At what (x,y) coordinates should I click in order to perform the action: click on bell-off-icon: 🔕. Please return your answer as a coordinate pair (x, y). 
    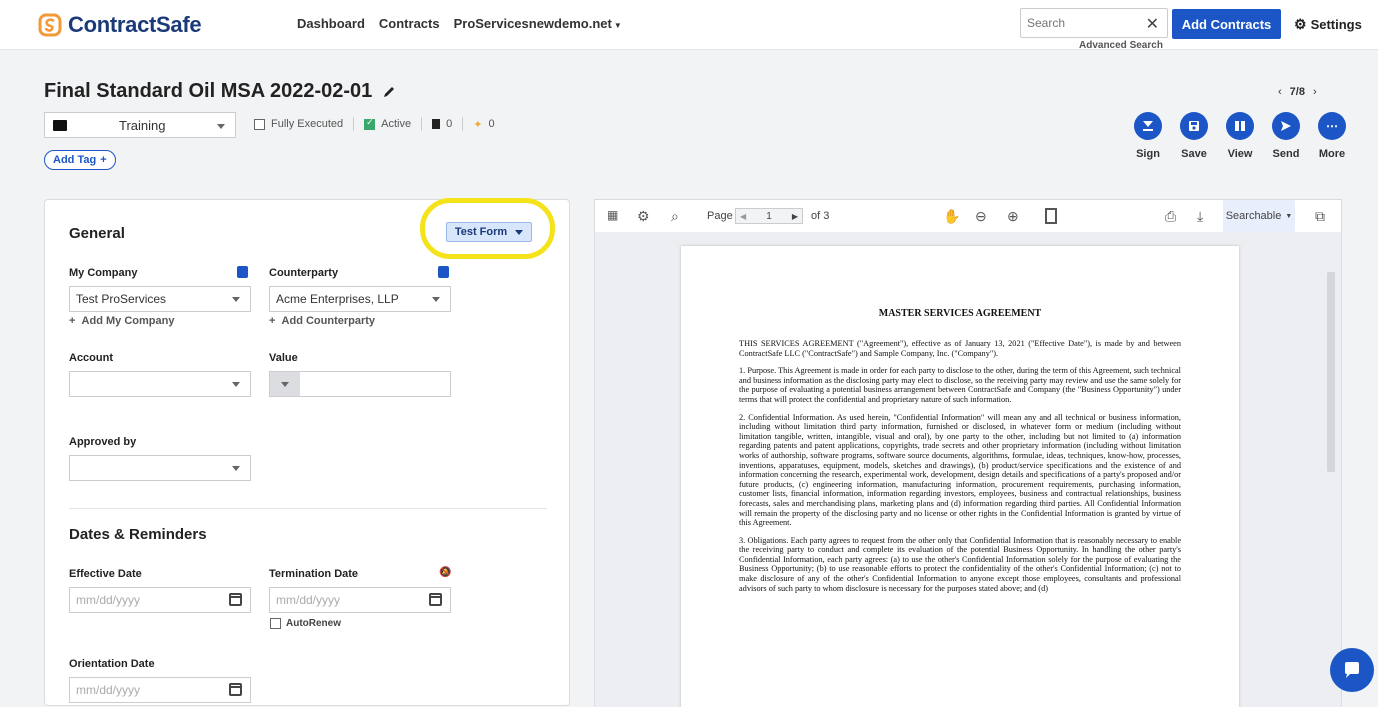
    Looking at the image, I should click on (445, 572).